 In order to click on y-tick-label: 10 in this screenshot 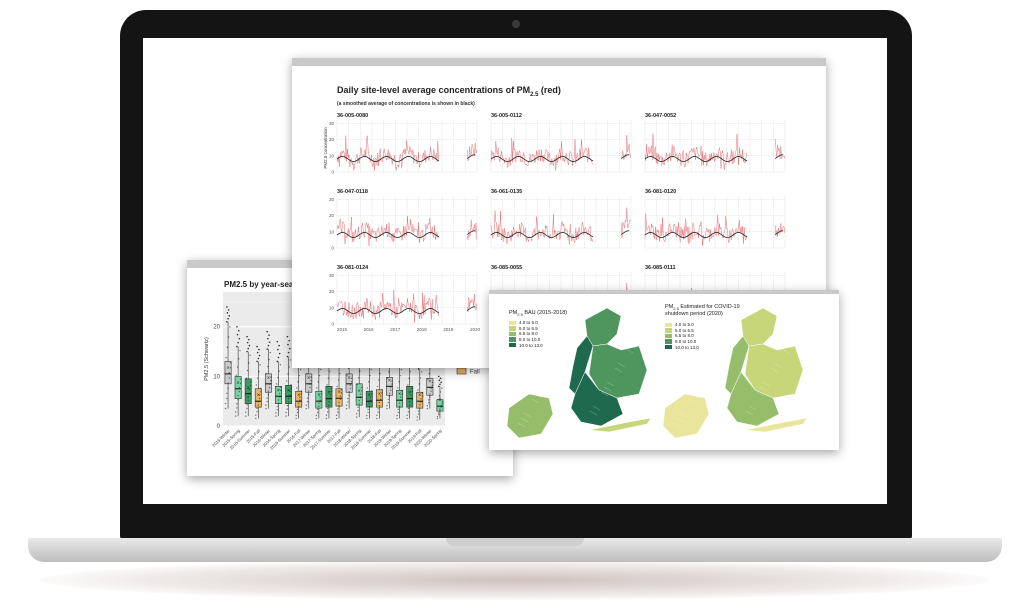, I will do `click(332, 155)`.